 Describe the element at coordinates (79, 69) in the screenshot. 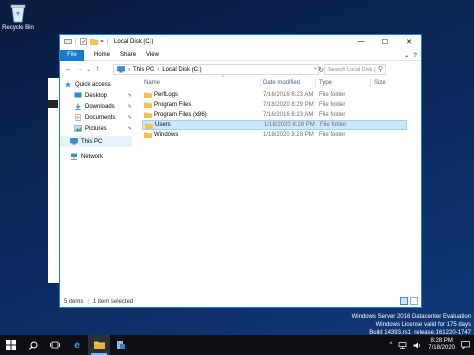

I see `forward-button: →` at that location.